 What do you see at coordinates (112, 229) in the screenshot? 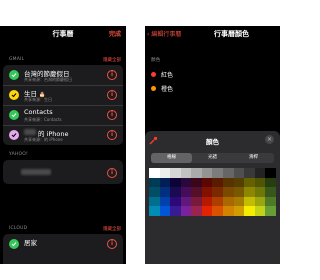
I see `hide-all-icloud-button: 隱藏全部` at bounding box center [112, 229].